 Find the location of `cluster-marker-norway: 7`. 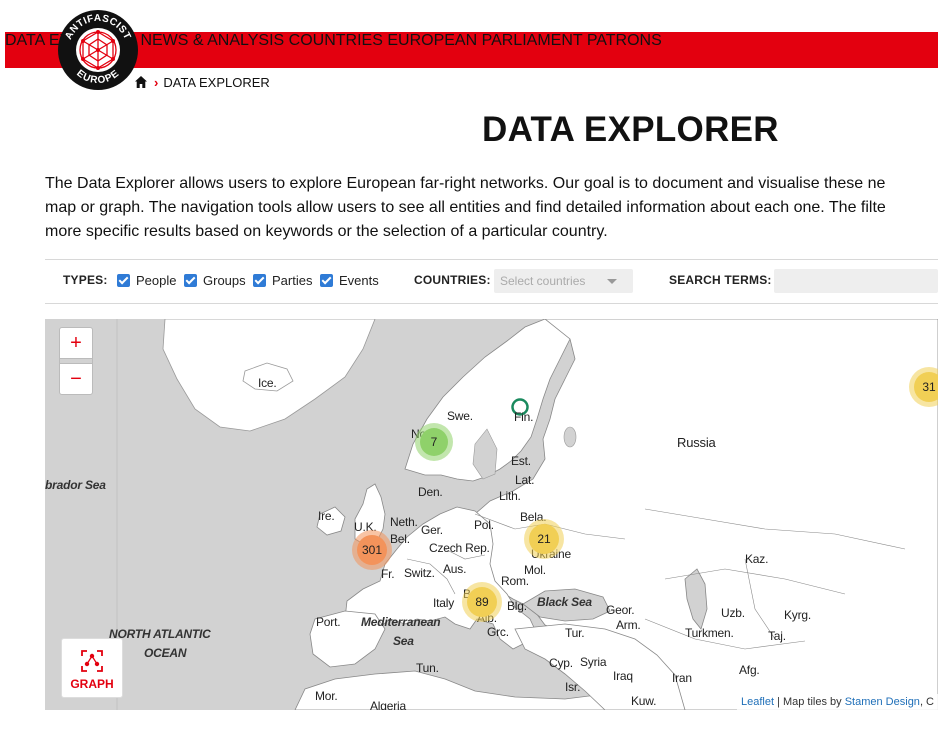

cluster-marker-norway: 7 is located at coordinates (434, 442).